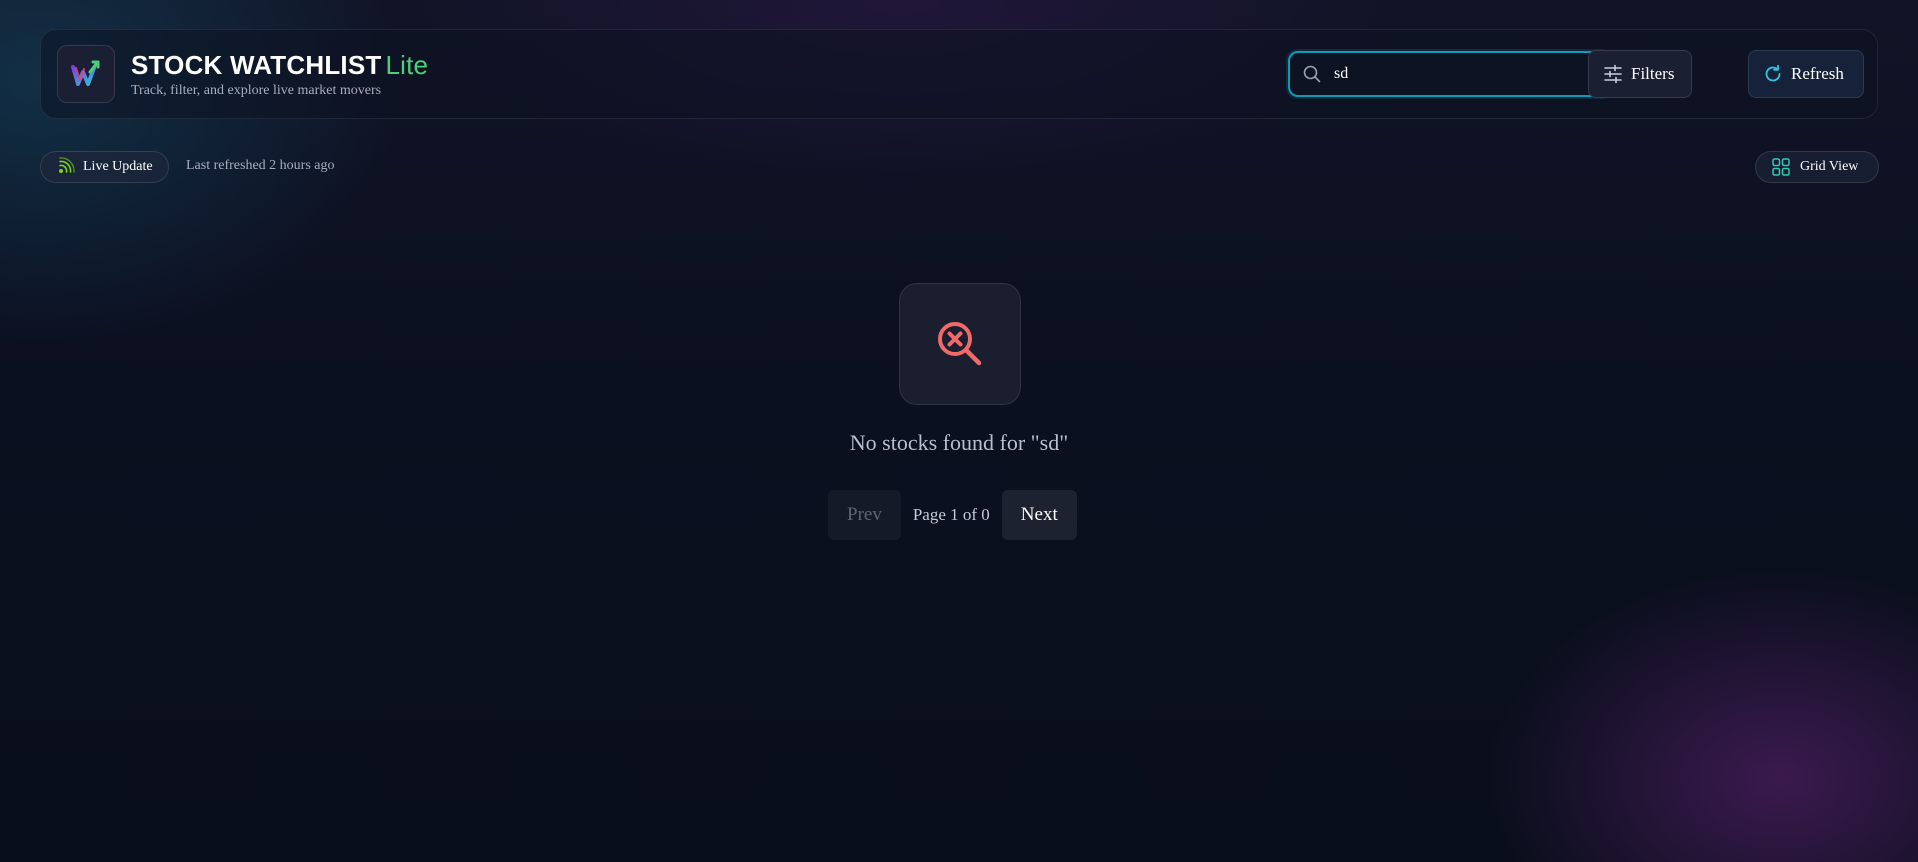  Describe the element at coordinates (1312, 74) in the screenshot. I see `search-icon` at that location.